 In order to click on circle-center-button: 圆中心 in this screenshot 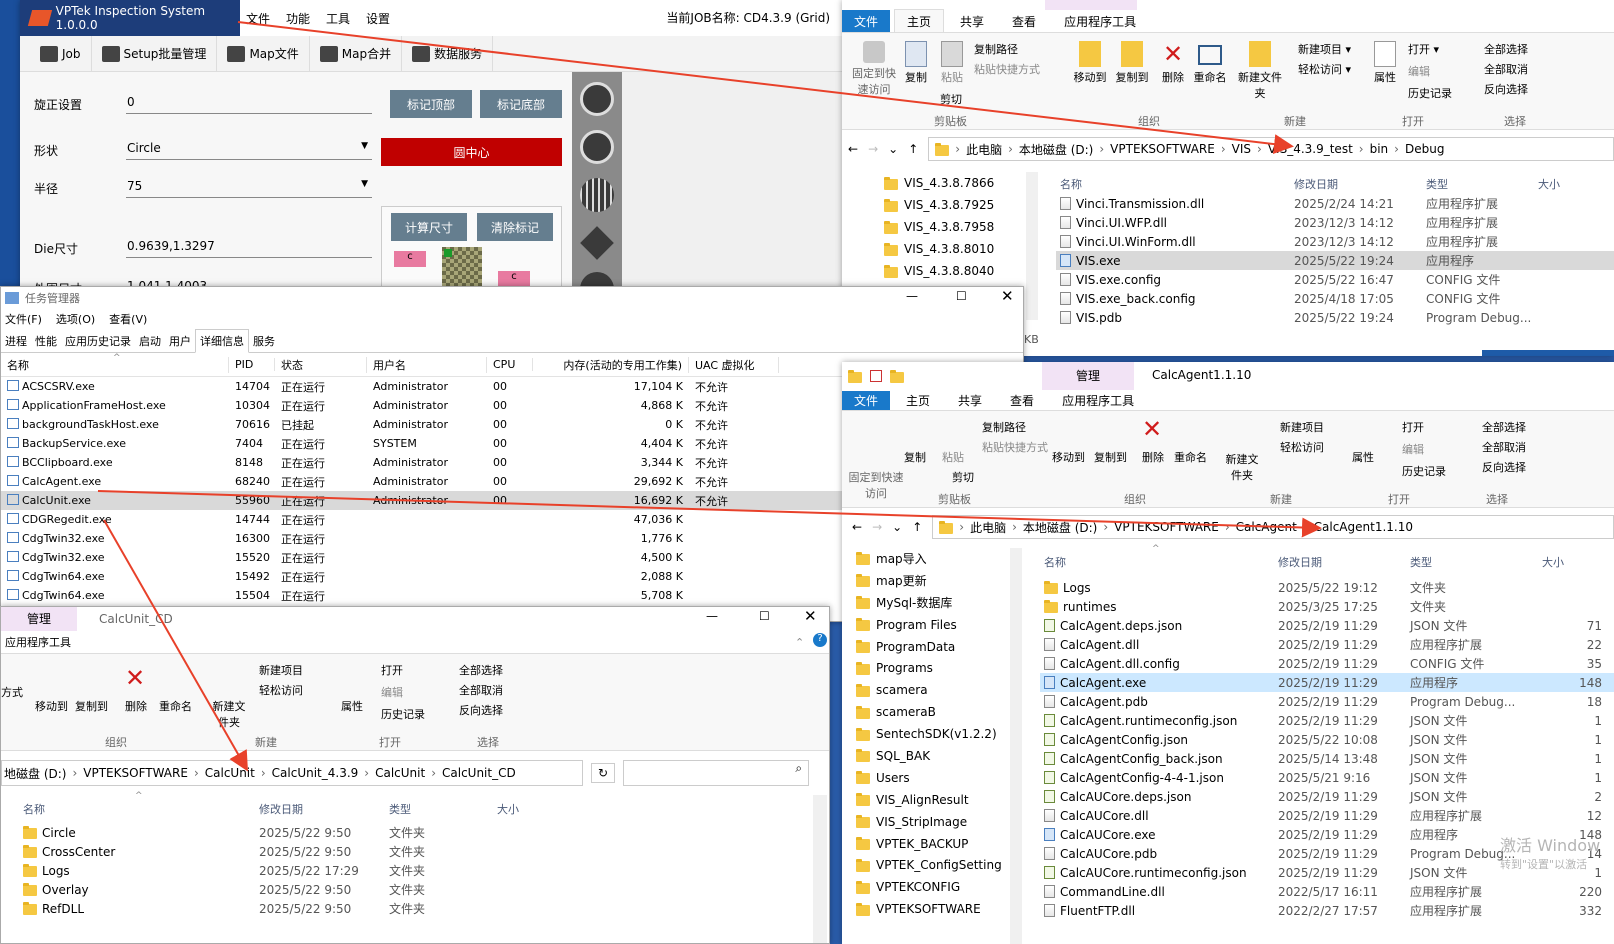, I will do `click(471, 152)`.